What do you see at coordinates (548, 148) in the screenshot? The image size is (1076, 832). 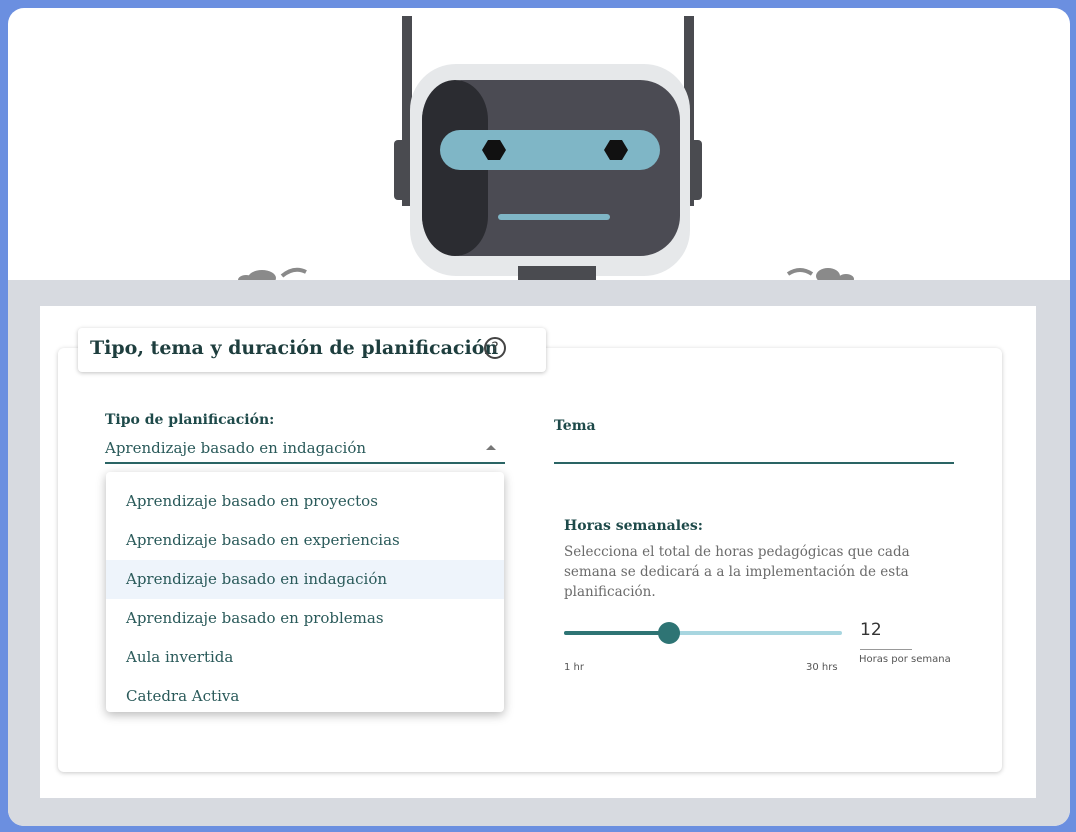 I see `robot-illustration` at bounding box center [548, 148].